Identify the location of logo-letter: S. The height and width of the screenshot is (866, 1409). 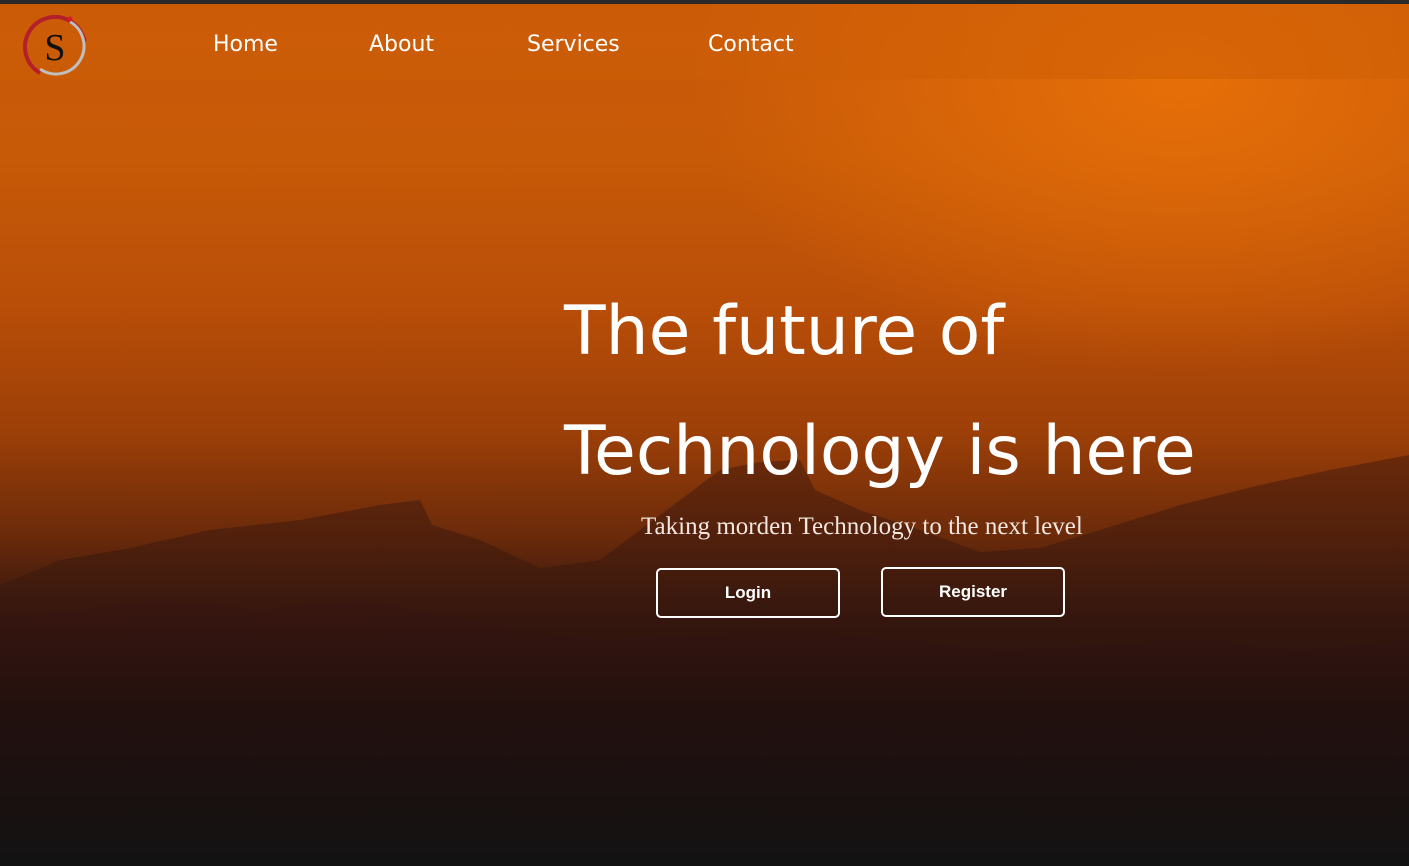
(54, 48).